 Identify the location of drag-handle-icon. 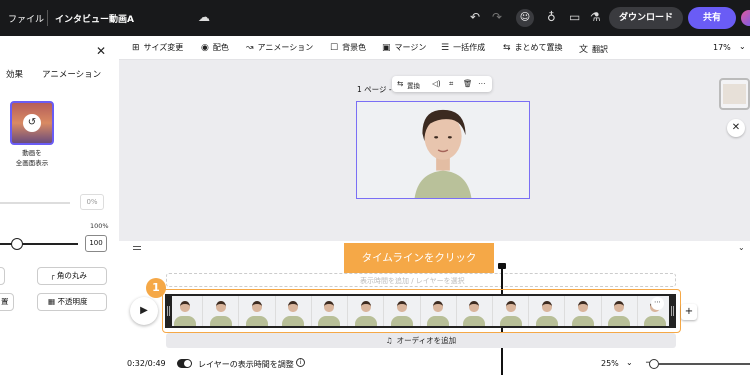
(137, 248).